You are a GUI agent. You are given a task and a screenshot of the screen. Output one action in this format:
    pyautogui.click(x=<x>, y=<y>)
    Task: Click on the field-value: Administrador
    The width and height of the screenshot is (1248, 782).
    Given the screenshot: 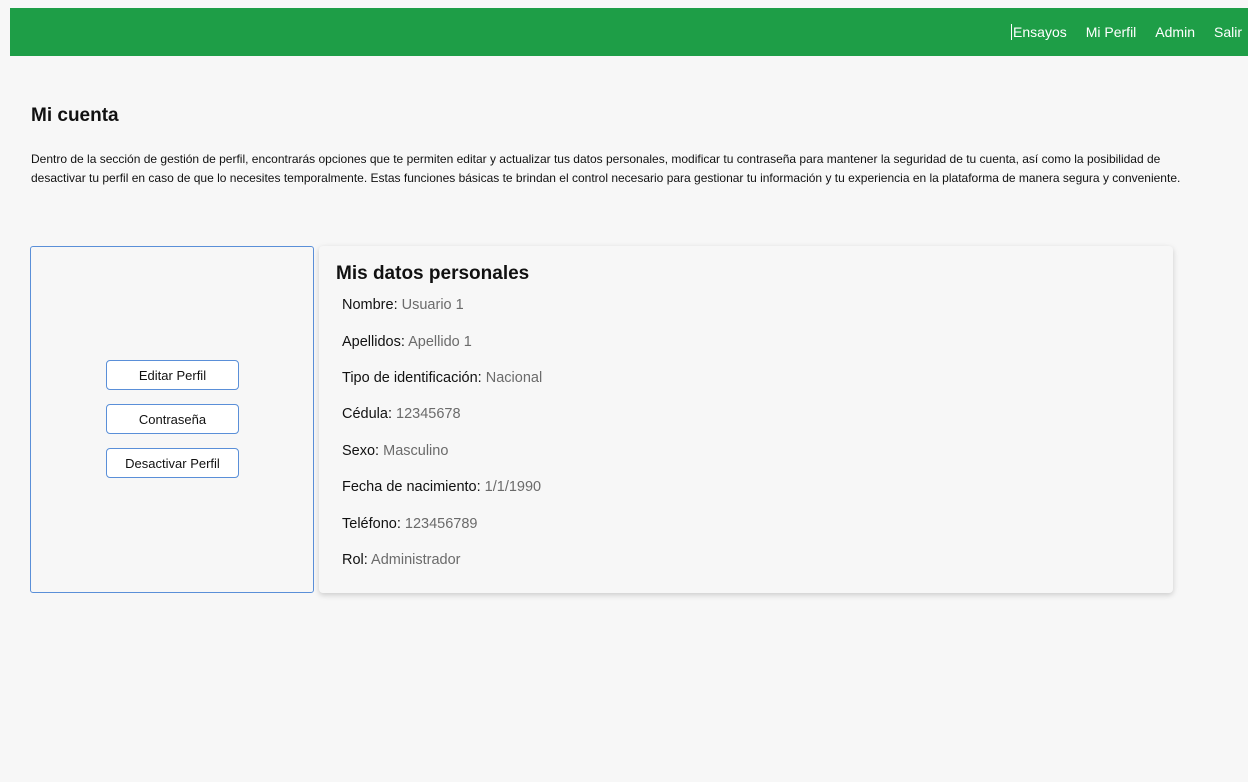 What is the action you would take?
    pyautogui.click(x=416, y=560)
    